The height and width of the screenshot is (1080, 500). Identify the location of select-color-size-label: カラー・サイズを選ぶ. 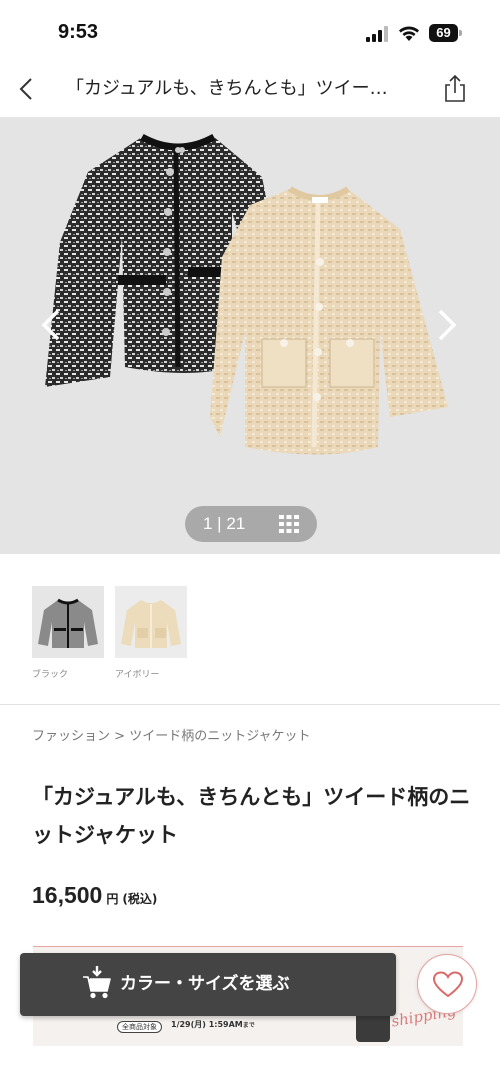
(205, 984).